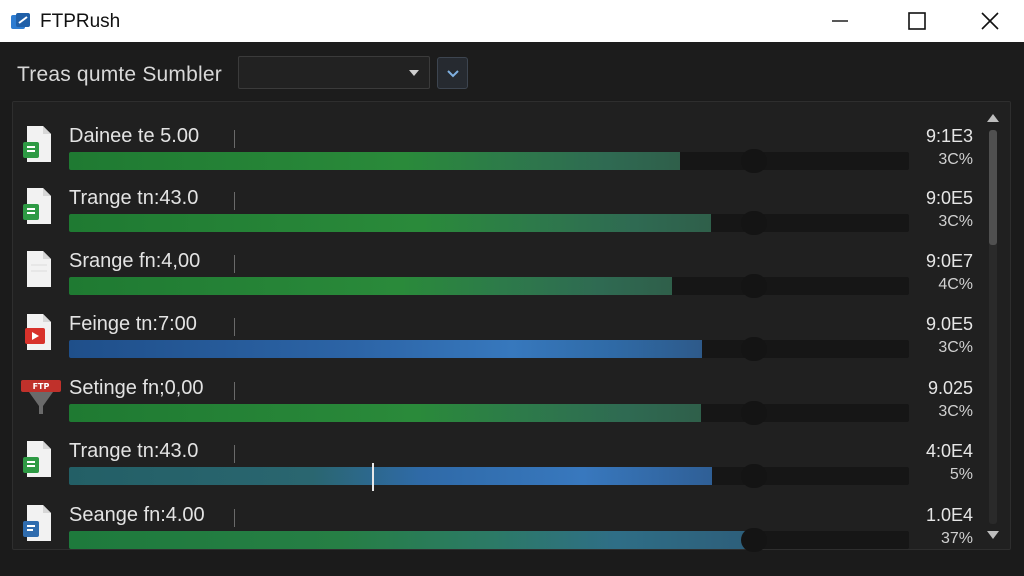 The image size is (1024, 576). What do you see at coordinates (80, 21) in the screenshot?
I see `window-title: FTPRush` at bounding box center [80, 21].